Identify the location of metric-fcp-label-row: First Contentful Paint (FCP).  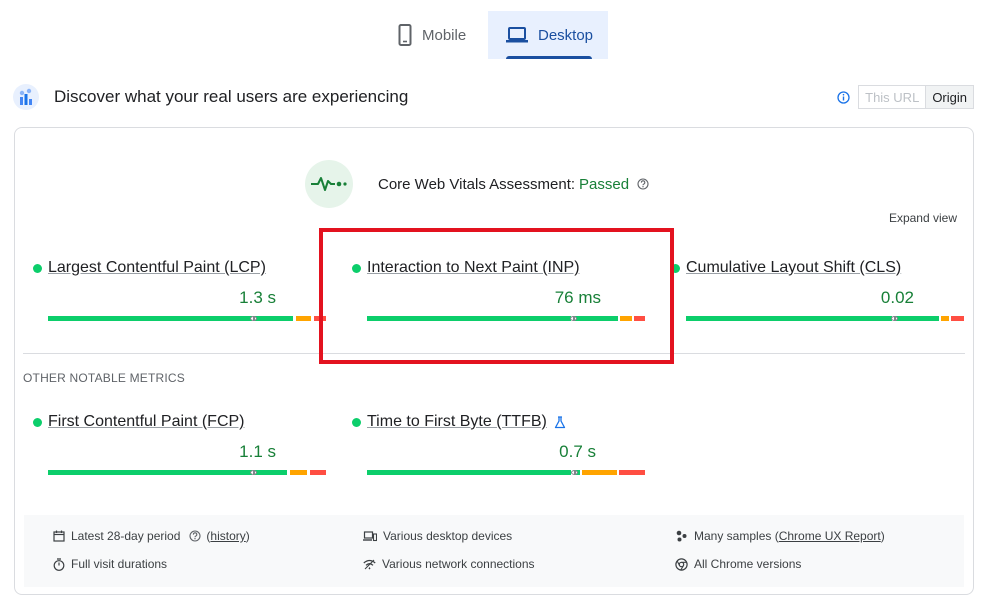
(139, 422).